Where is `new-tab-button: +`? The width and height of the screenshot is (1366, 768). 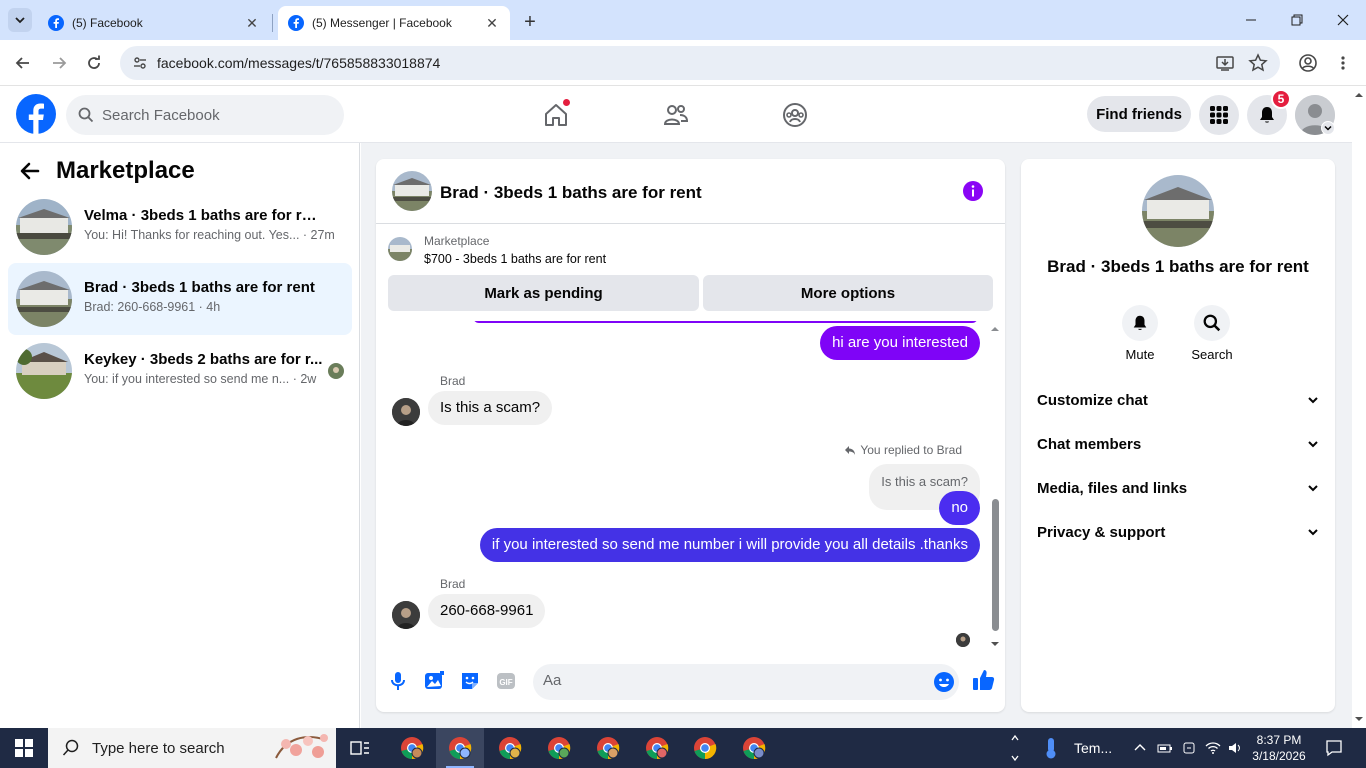
new-tab-button: + is located at coordinates (530, 22).